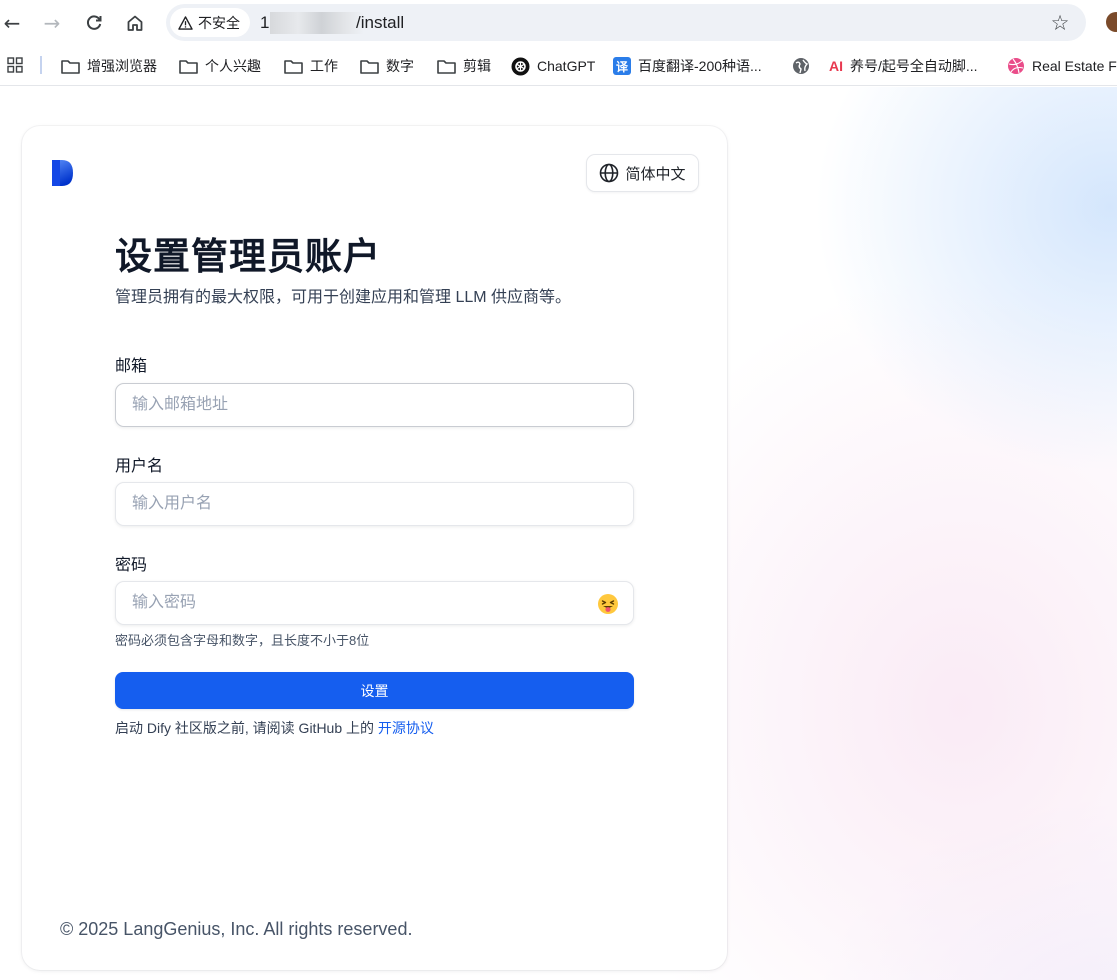 This screenshot has width=1117, height=980. I want to click on dify-logo-icon, so click(62, 173).